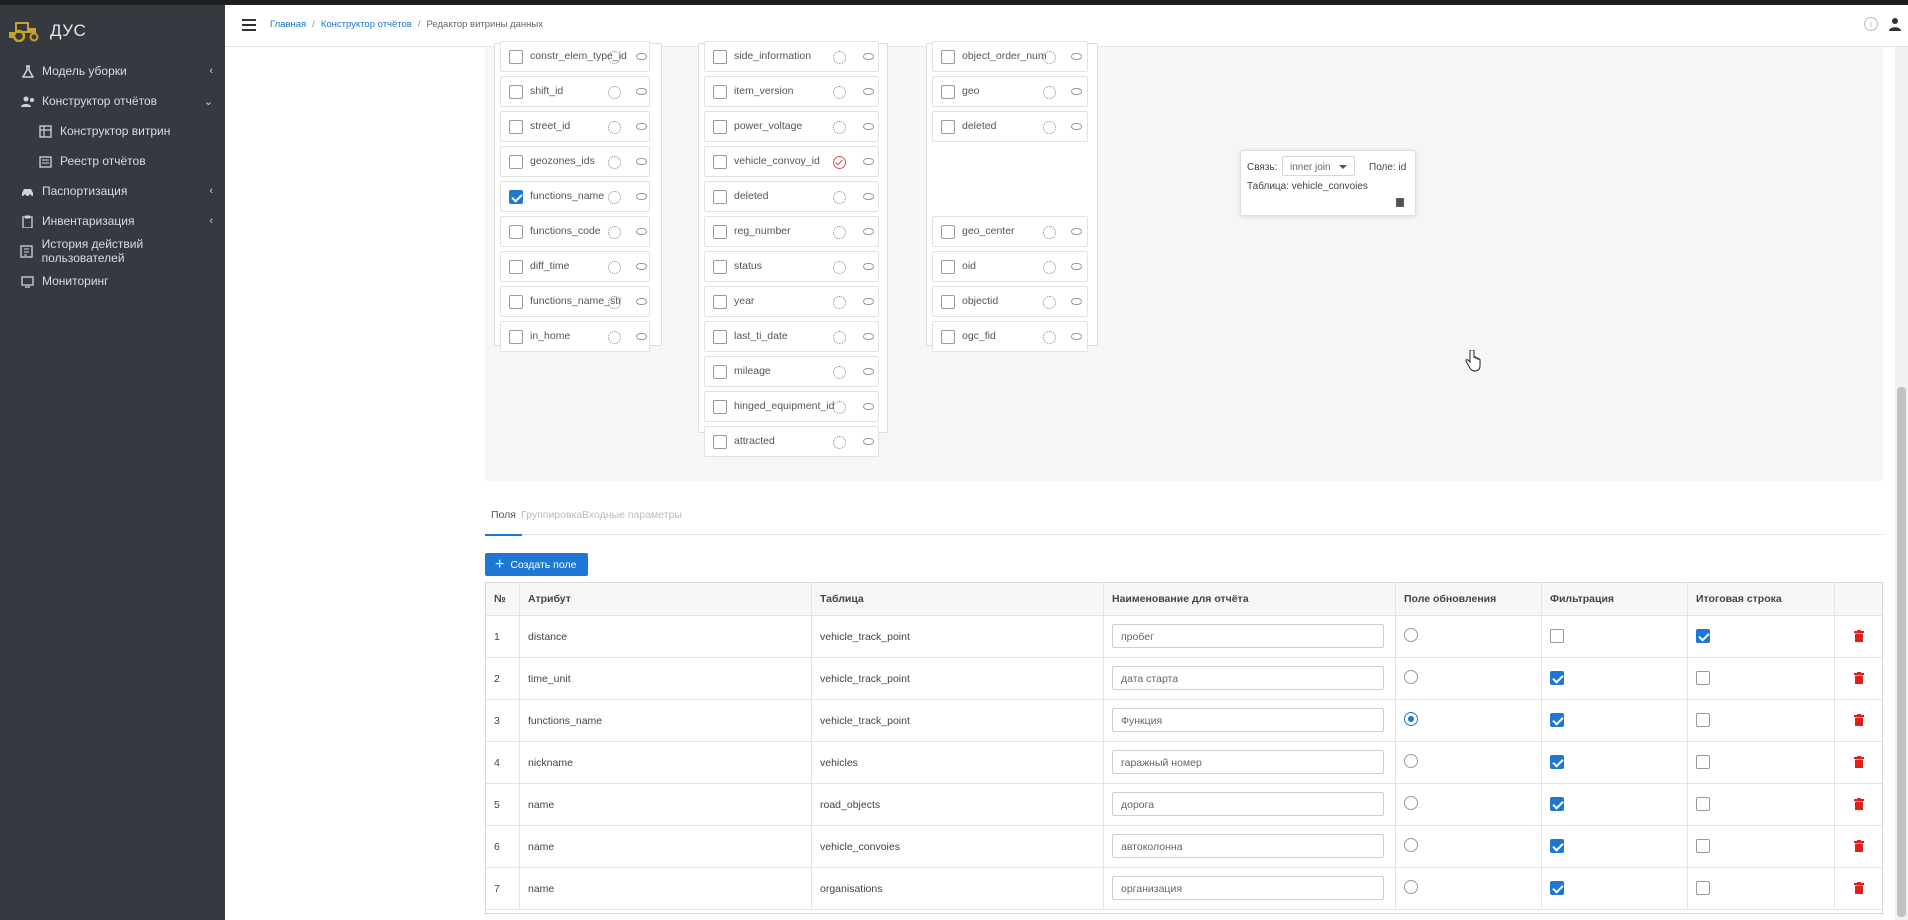  Describe the element at coordinates (47, 31) in the screenshot. I see `app-logo: ДУС` at that location.